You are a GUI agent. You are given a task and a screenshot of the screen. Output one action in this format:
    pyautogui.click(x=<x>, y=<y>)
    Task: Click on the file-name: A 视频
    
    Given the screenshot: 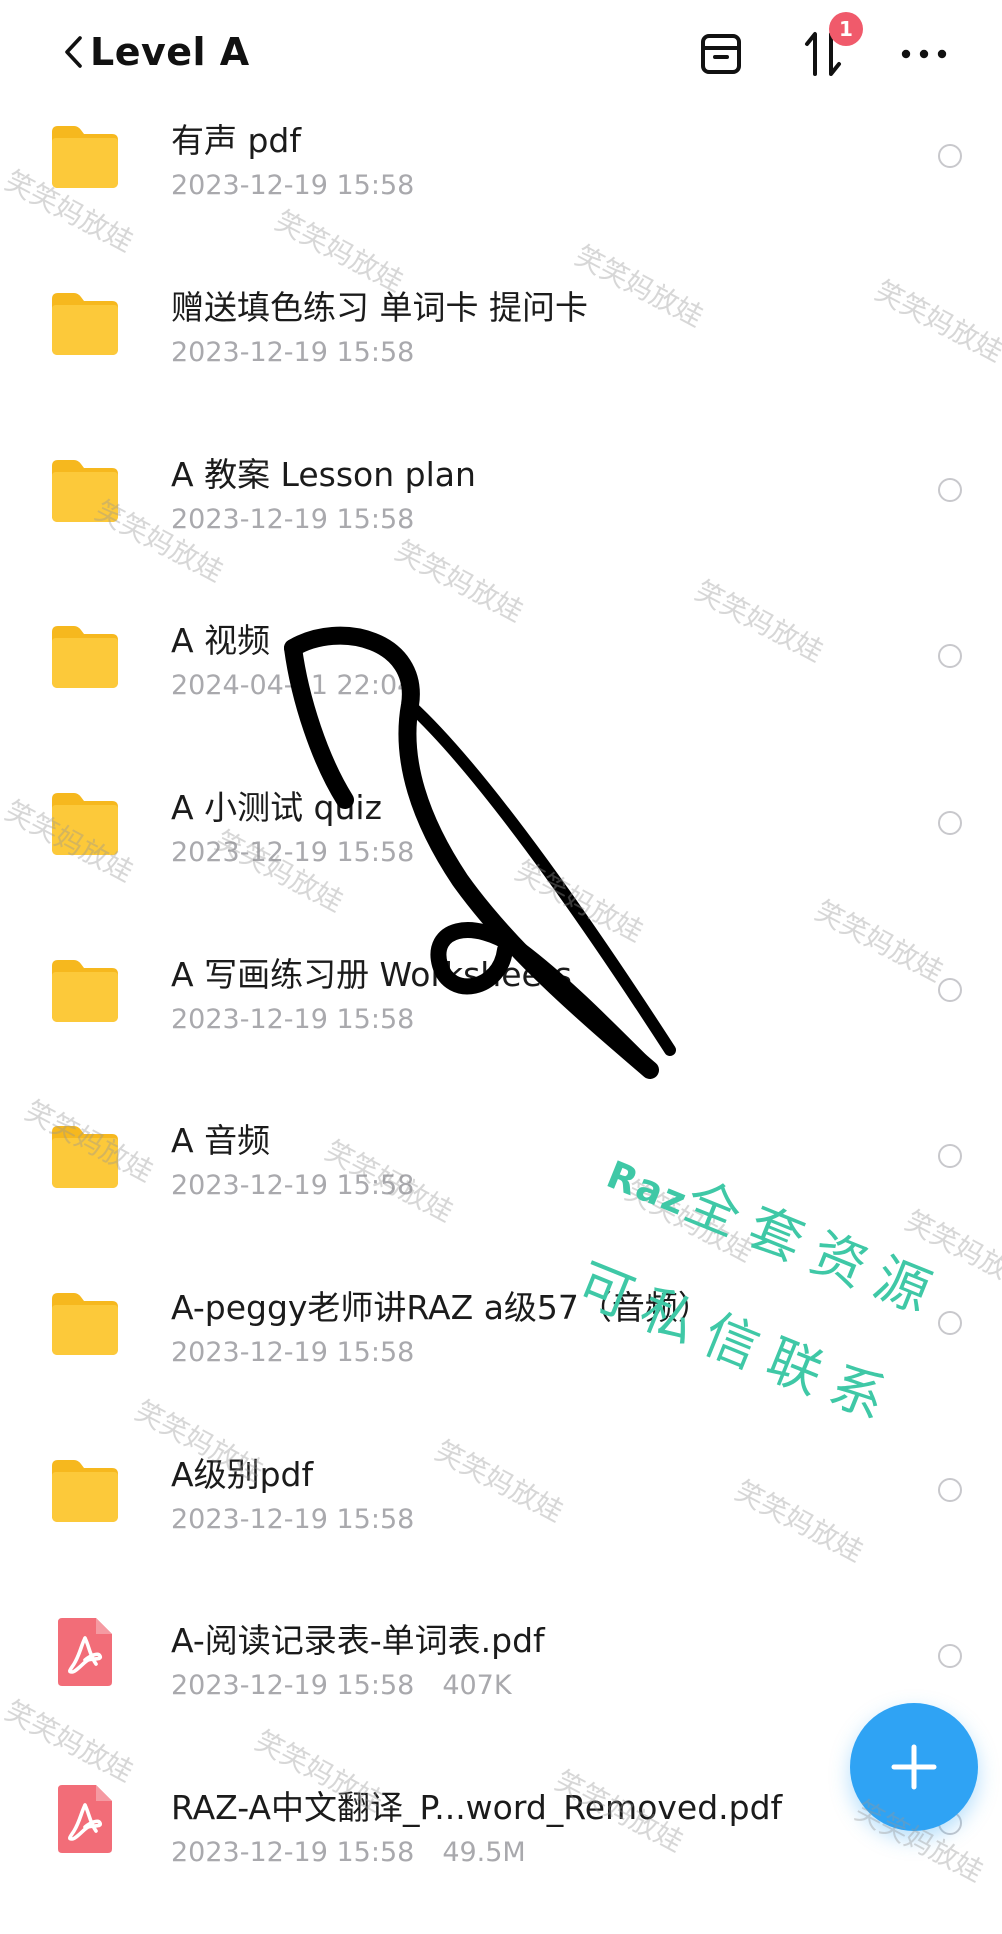 What is the action you would take?
    pyautogui.click(x=221, y=640)
    